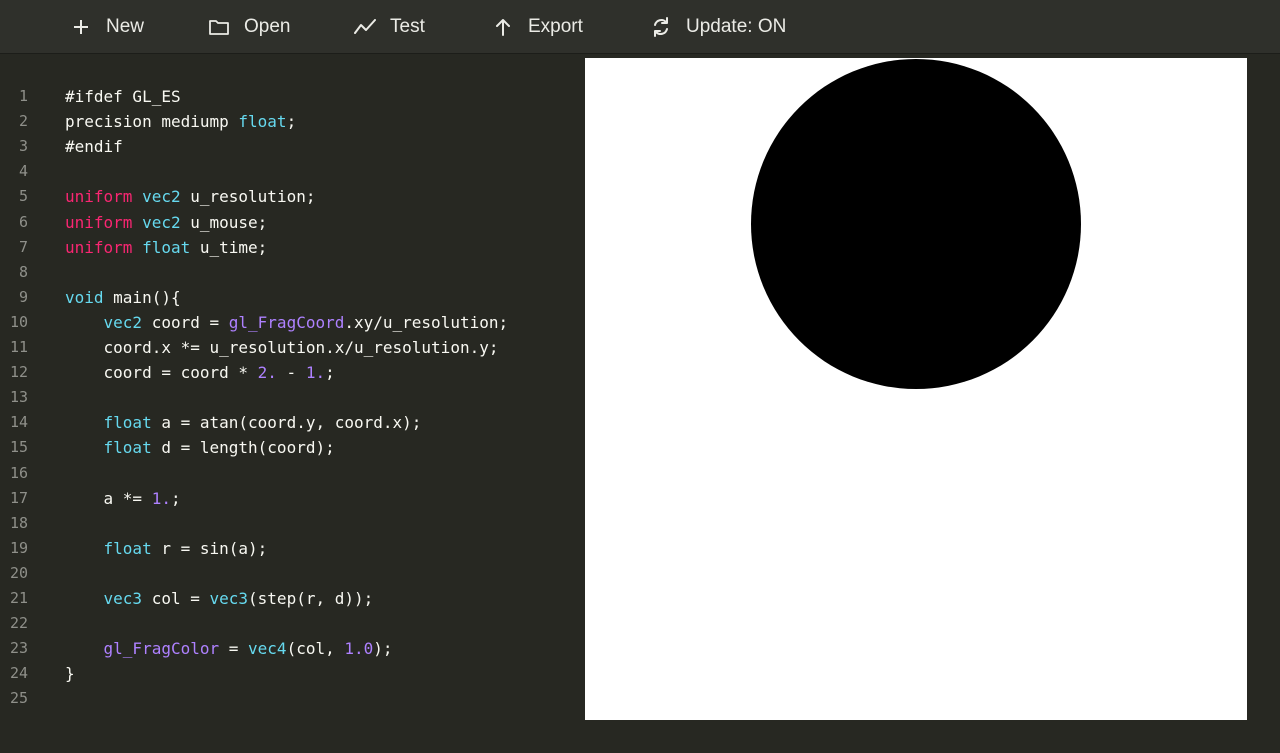 The image size is (1280, 753). I want to click on code-token: (step(r, d));, so click(311, 598).